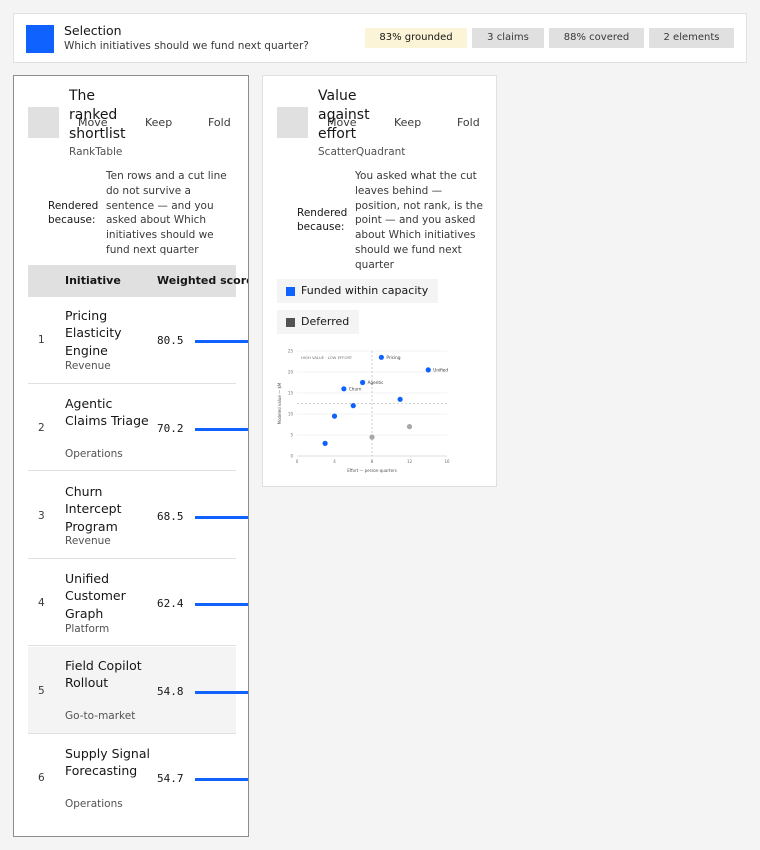 This screenshot has width=760, height=850. I want to click on component-name: RankTable, so click(96, 152).